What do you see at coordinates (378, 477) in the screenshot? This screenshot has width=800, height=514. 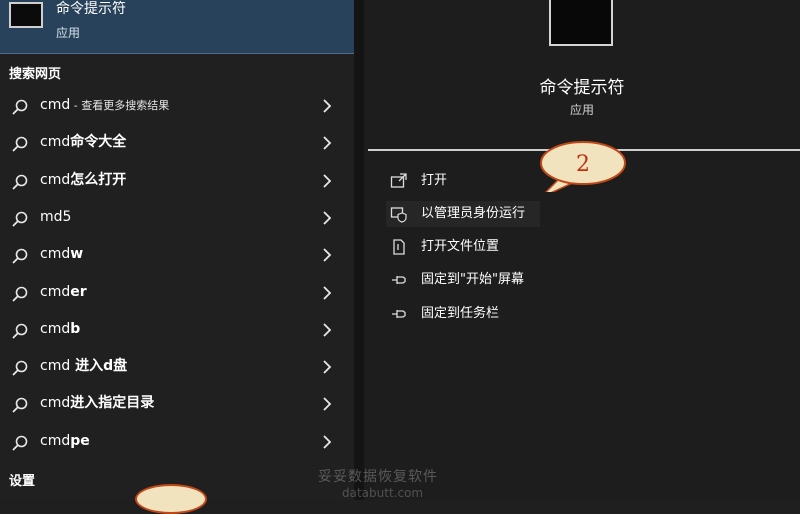 I see `watermark-text: 妥妥数据恢复软件` at bounding box center [378, 477].